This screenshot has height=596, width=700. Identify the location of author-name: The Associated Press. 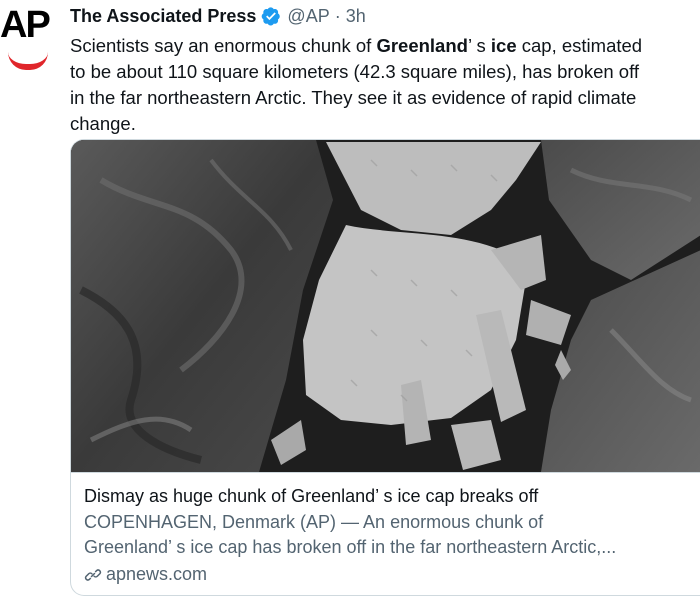
(163, 16).